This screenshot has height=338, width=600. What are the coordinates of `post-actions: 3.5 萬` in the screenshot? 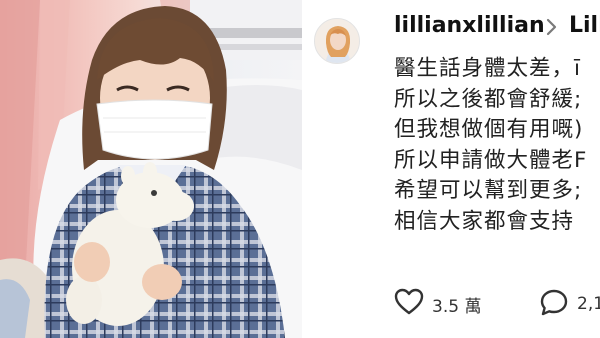 It's located at (437, 304).